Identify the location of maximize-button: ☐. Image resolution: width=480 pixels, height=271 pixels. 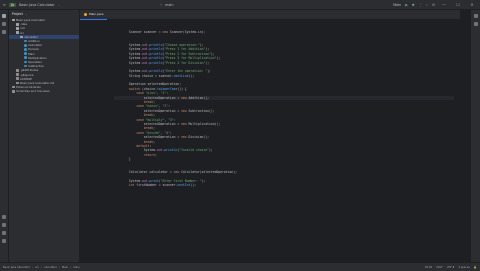
(458, 4).